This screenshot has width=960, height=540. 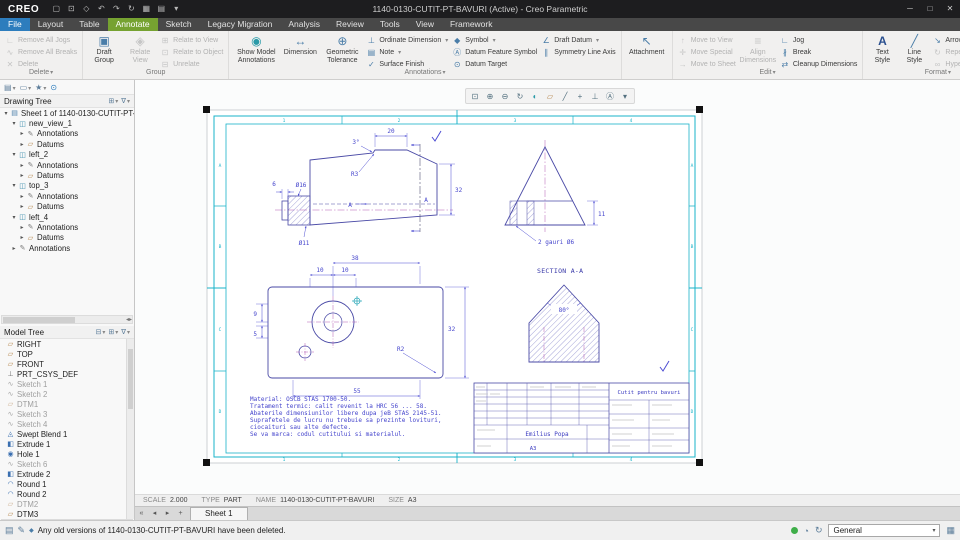 What do you see at coordinates (914, 49) in the screenshot?
I see `line-style-button: ╱ Line Style` at bounding box center [914, 49].